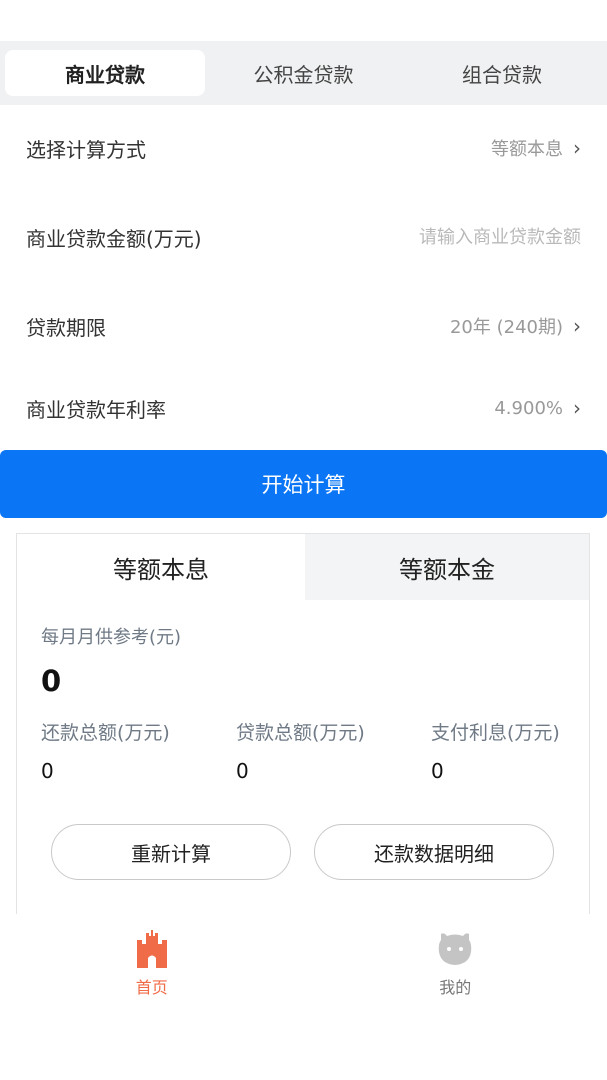 This screenshot has height=1080, width=607. What do you see at coordinates (502, 73) in the screenshot?
I see `tab-combined-loan: 组合贷款` at bounding box center [502, 73].